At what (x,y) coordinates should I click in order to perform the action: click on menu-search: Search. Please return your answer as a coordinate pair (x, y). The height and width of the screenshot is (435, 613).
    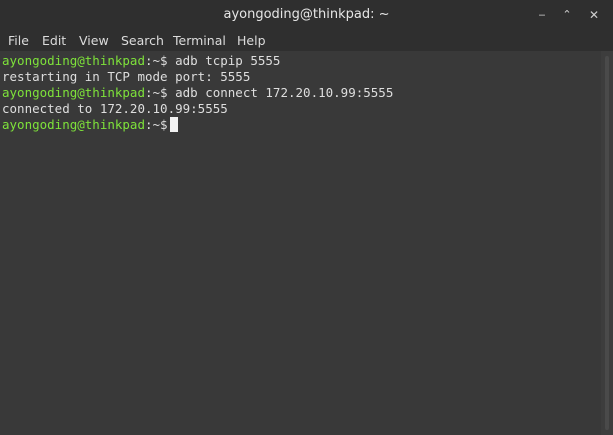
    Looking at the image, I should click on (142, 40).